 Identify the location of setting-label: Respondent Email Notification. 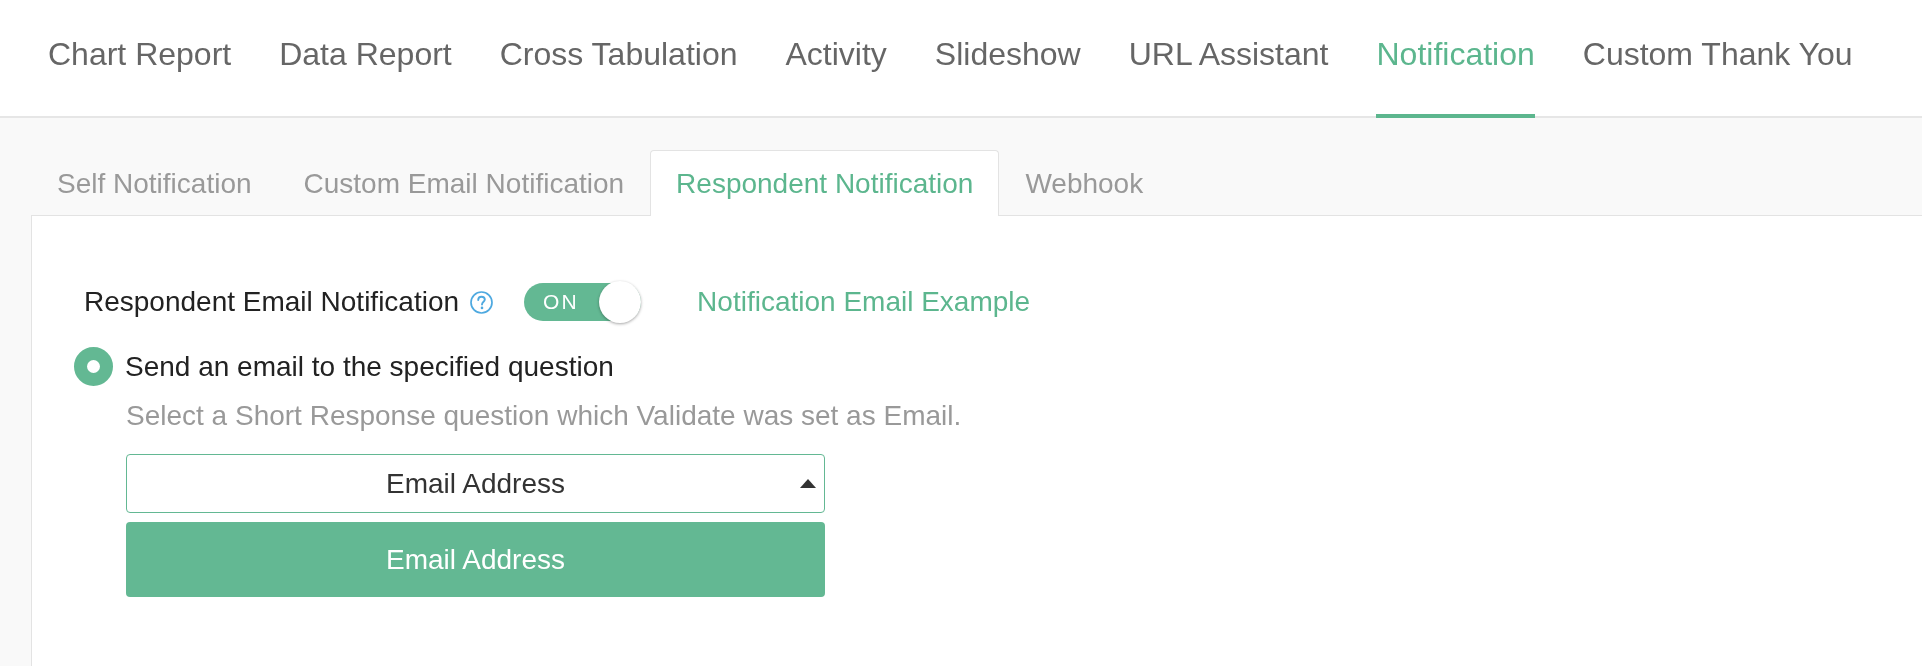
(272, 302).